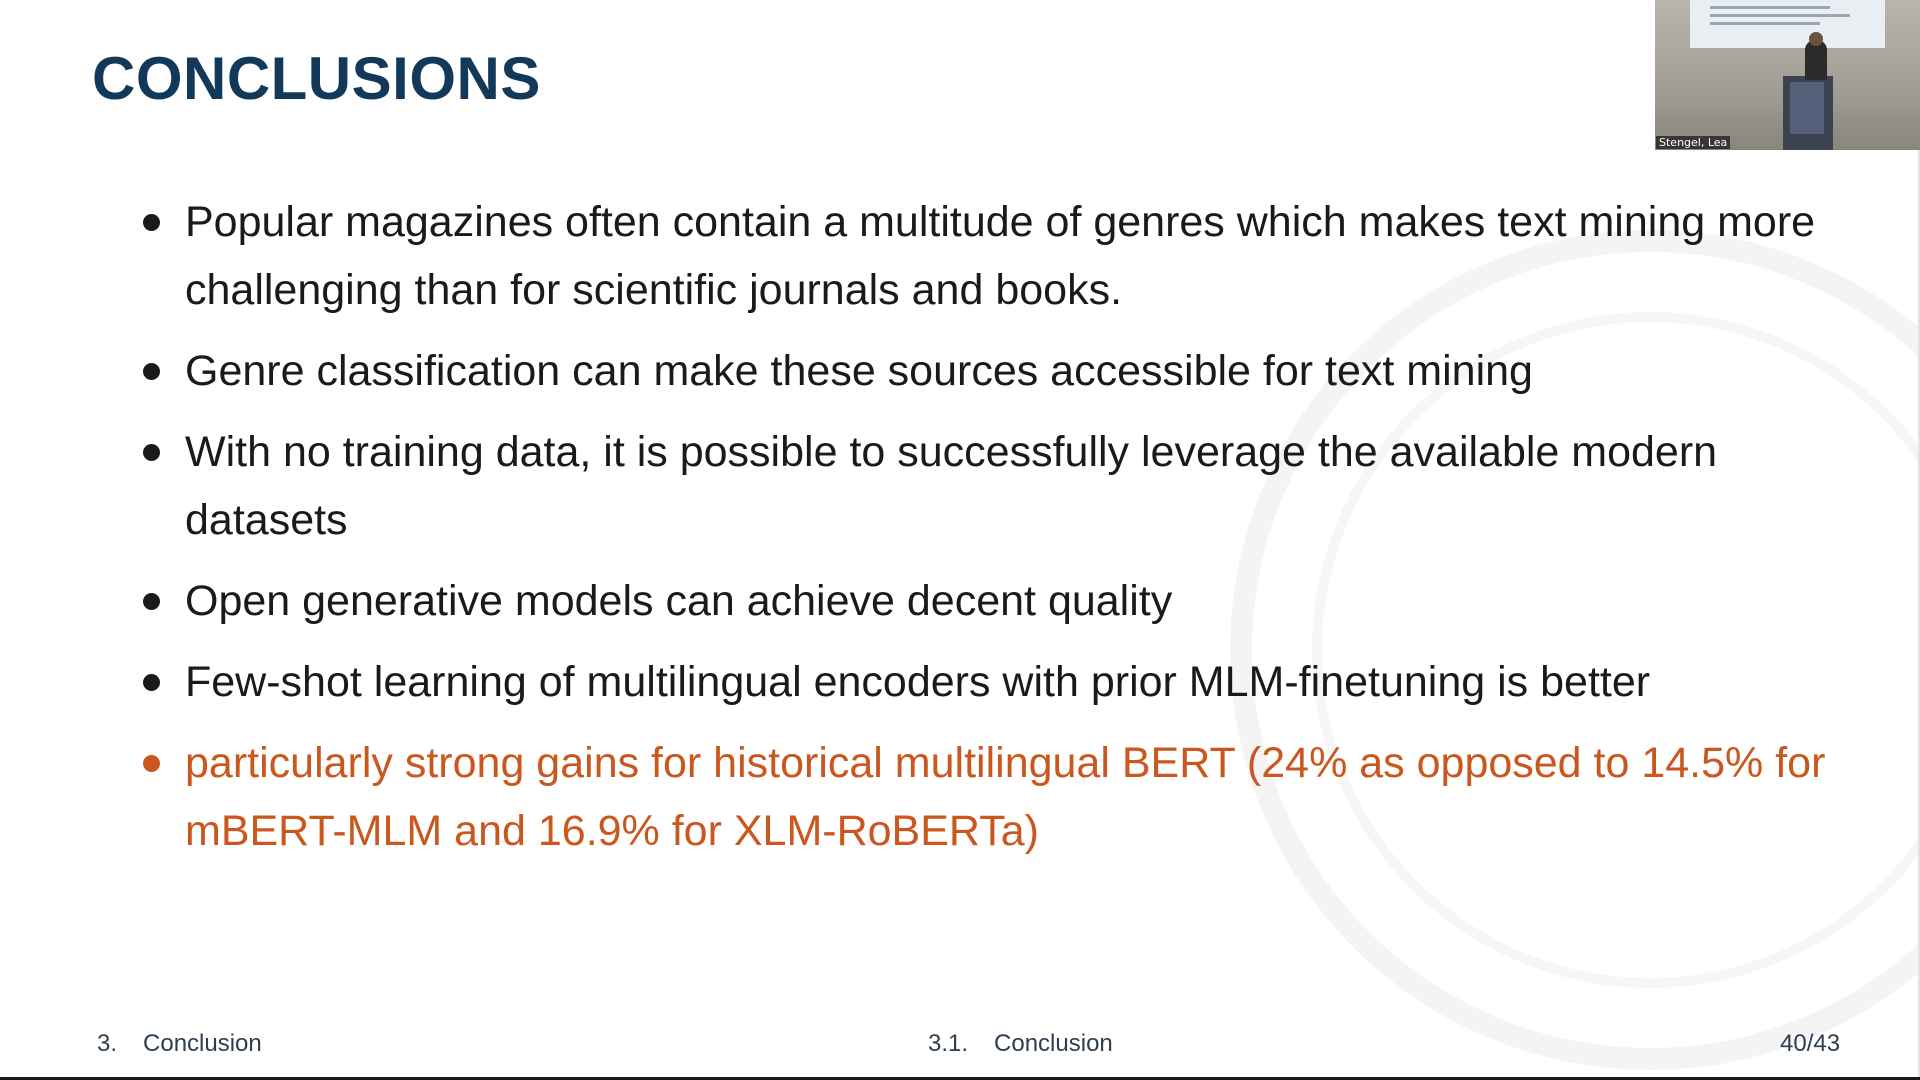  Describe the element at coordinates (1807, 108) in the screenshot. I see `webcam-poster` at that location.